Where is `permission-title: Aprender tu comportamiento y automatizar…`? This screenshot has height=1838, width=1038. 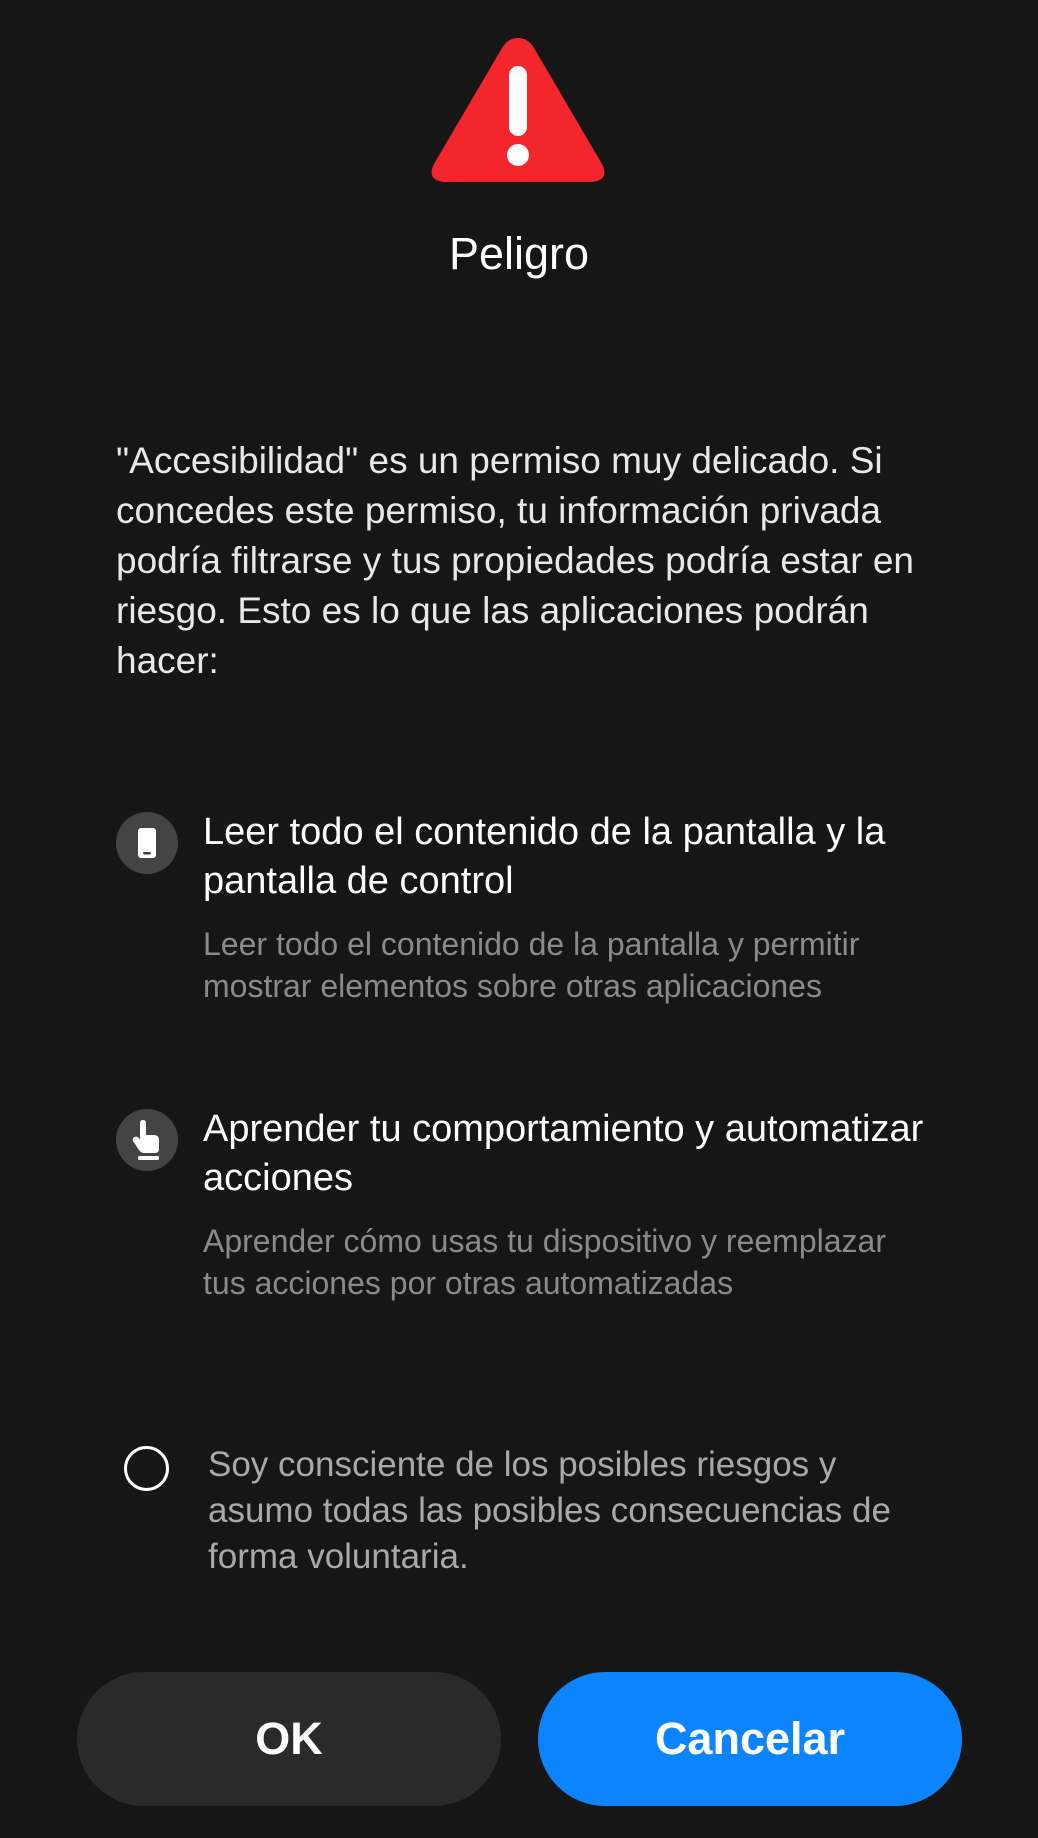 permission-title: Aprender tu comportamiento y automatizar… is located at coordinates (563, 1153).